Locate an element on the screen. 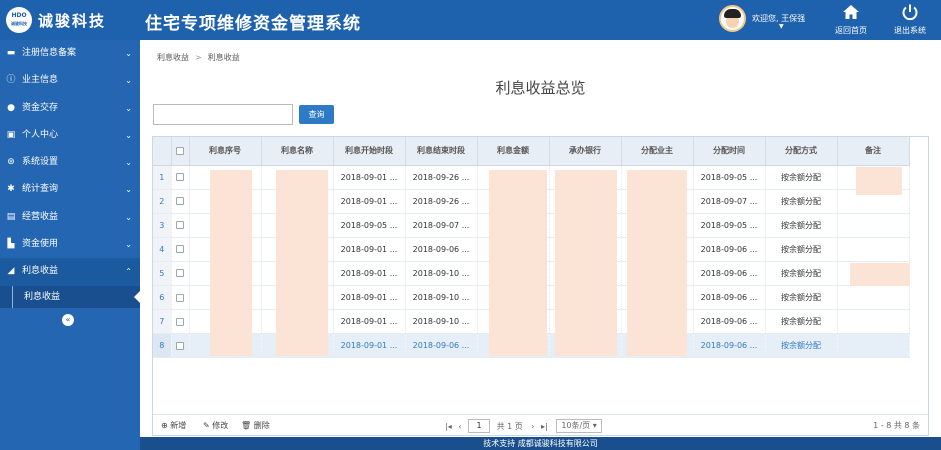 The width and height of the screenshot is (941, 450). caret-down-icon: ▾ is located at coordinates (594, 425).